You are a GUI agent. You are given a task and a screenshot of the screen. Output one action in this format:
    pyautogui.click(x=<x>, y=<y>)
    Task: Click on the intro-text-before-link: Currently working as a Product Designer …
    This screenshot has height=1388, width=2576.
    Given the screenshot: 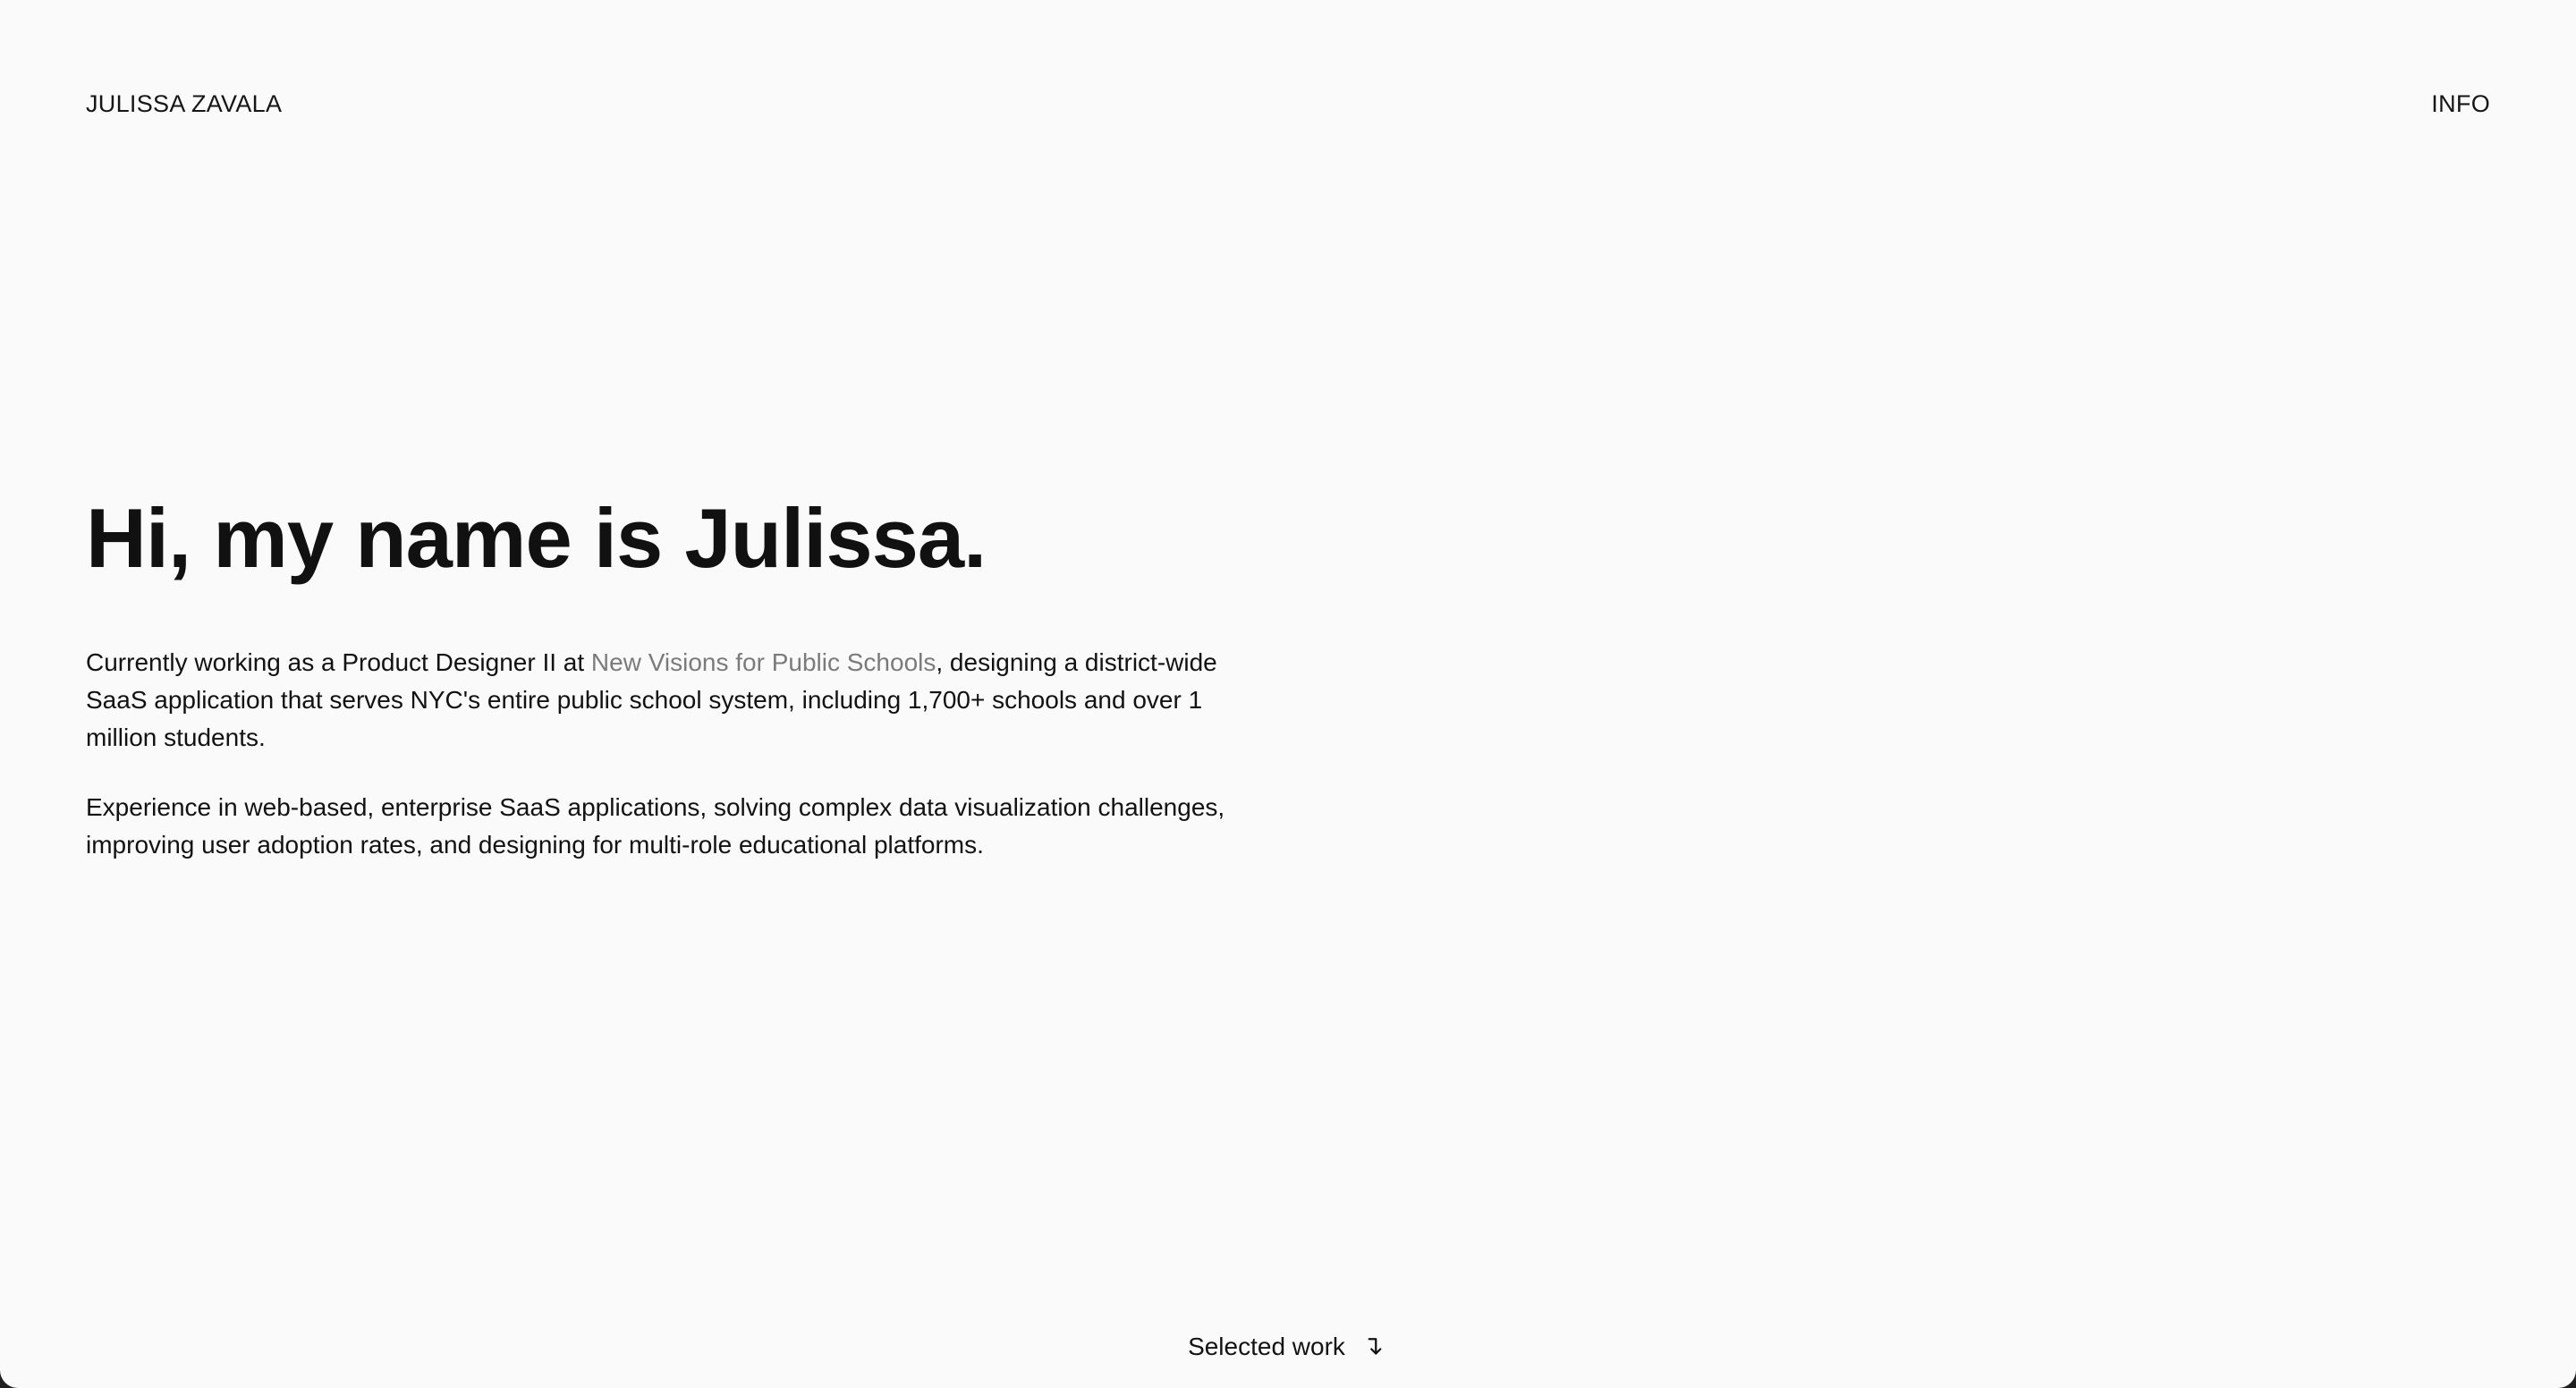 What is the action you would take?
    pyautogui.click(x=338, y=663)
    